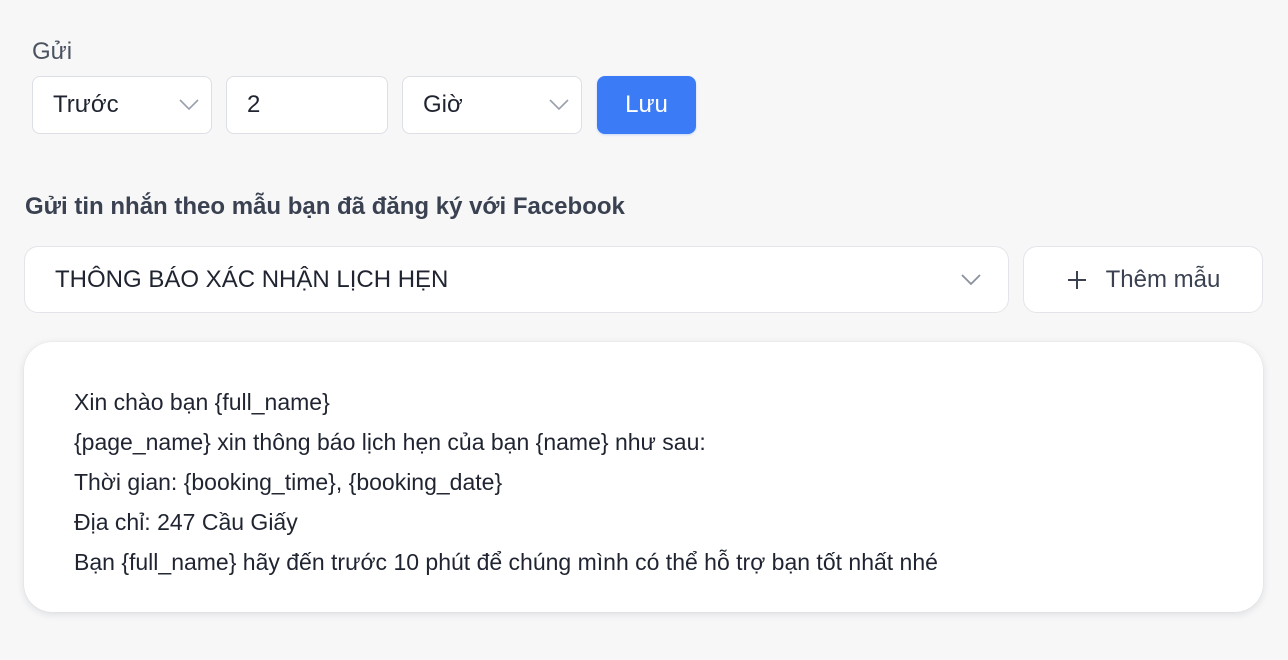 Image resolution: width=1288 pixels, height=660 pixels. I want to click on amount-input: 2, so click(307, 105).